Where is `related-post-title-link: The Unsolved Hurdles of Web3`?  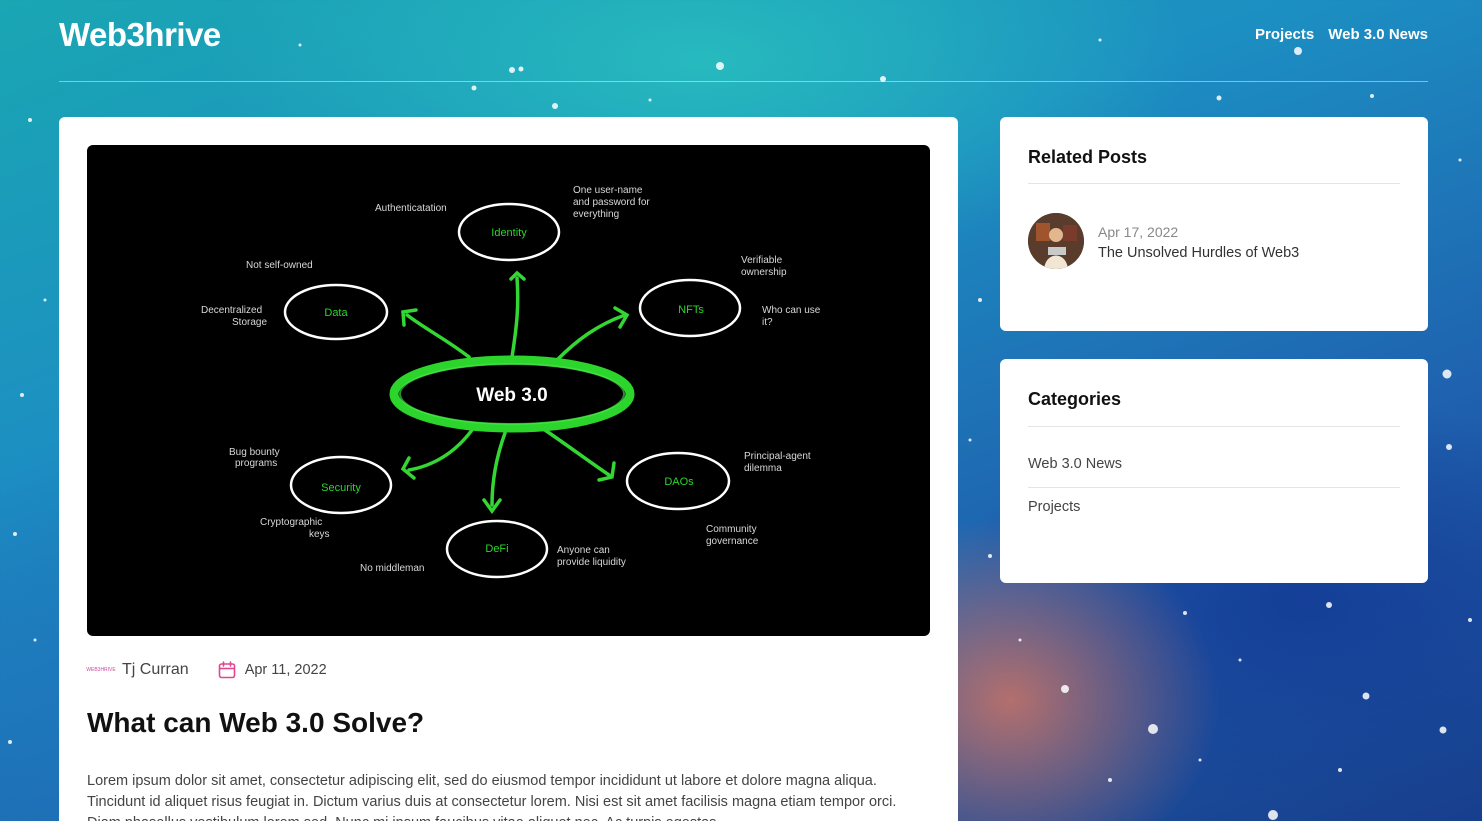 related-post-title-link: The Unsolved Hurdles of Web3 is located at coordinates (1198, 253).